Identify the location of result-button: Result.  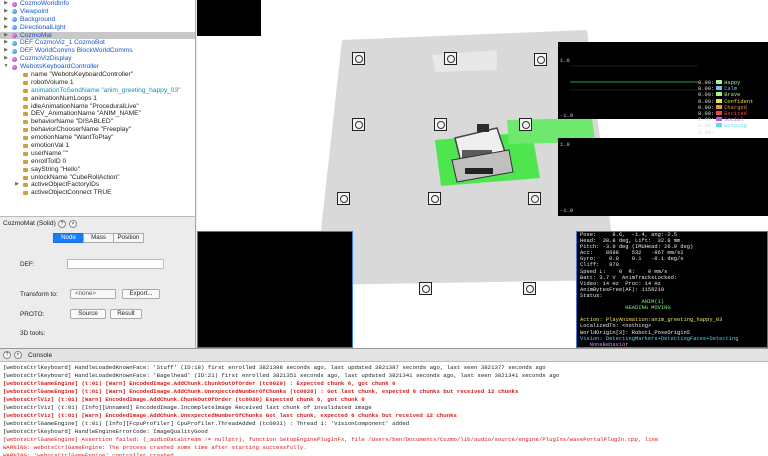
(126, 314).